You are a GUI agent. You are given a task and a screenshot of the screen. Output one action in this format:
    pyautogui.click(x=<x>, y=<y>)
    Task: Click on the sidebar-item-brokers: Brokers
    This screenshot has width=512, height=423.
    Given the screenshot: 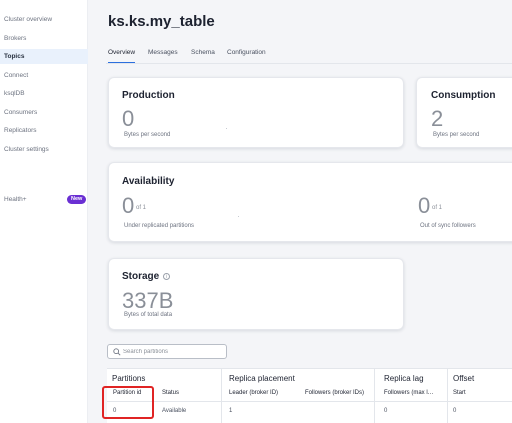 What is the action you would take?
    pyautogui.click(x=44, y=38)
    